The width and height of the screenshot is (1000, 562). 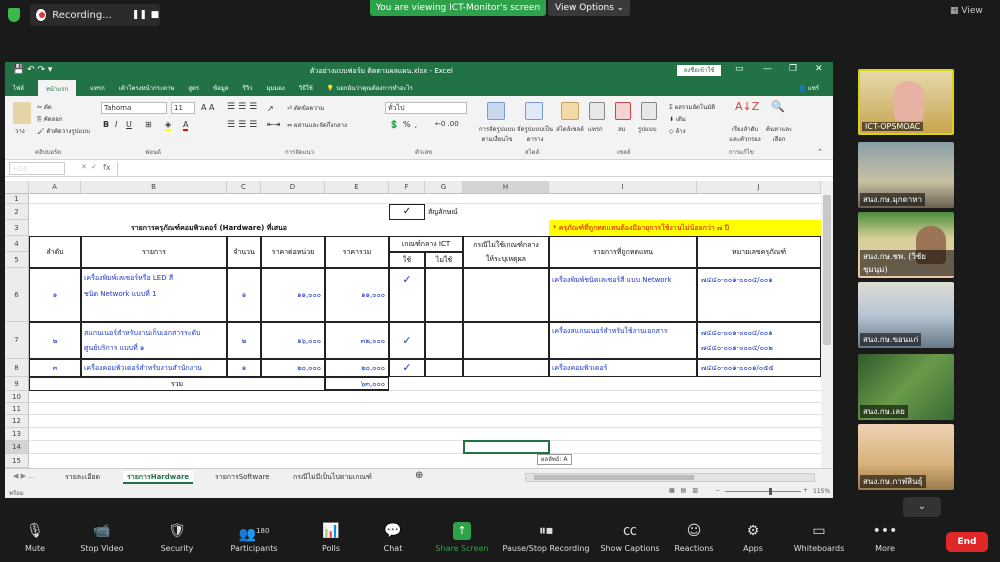 What do you see at coordinates (623, 187) in the screenshot?
I see `column-header-i: I` at bounding box center [623, 187].